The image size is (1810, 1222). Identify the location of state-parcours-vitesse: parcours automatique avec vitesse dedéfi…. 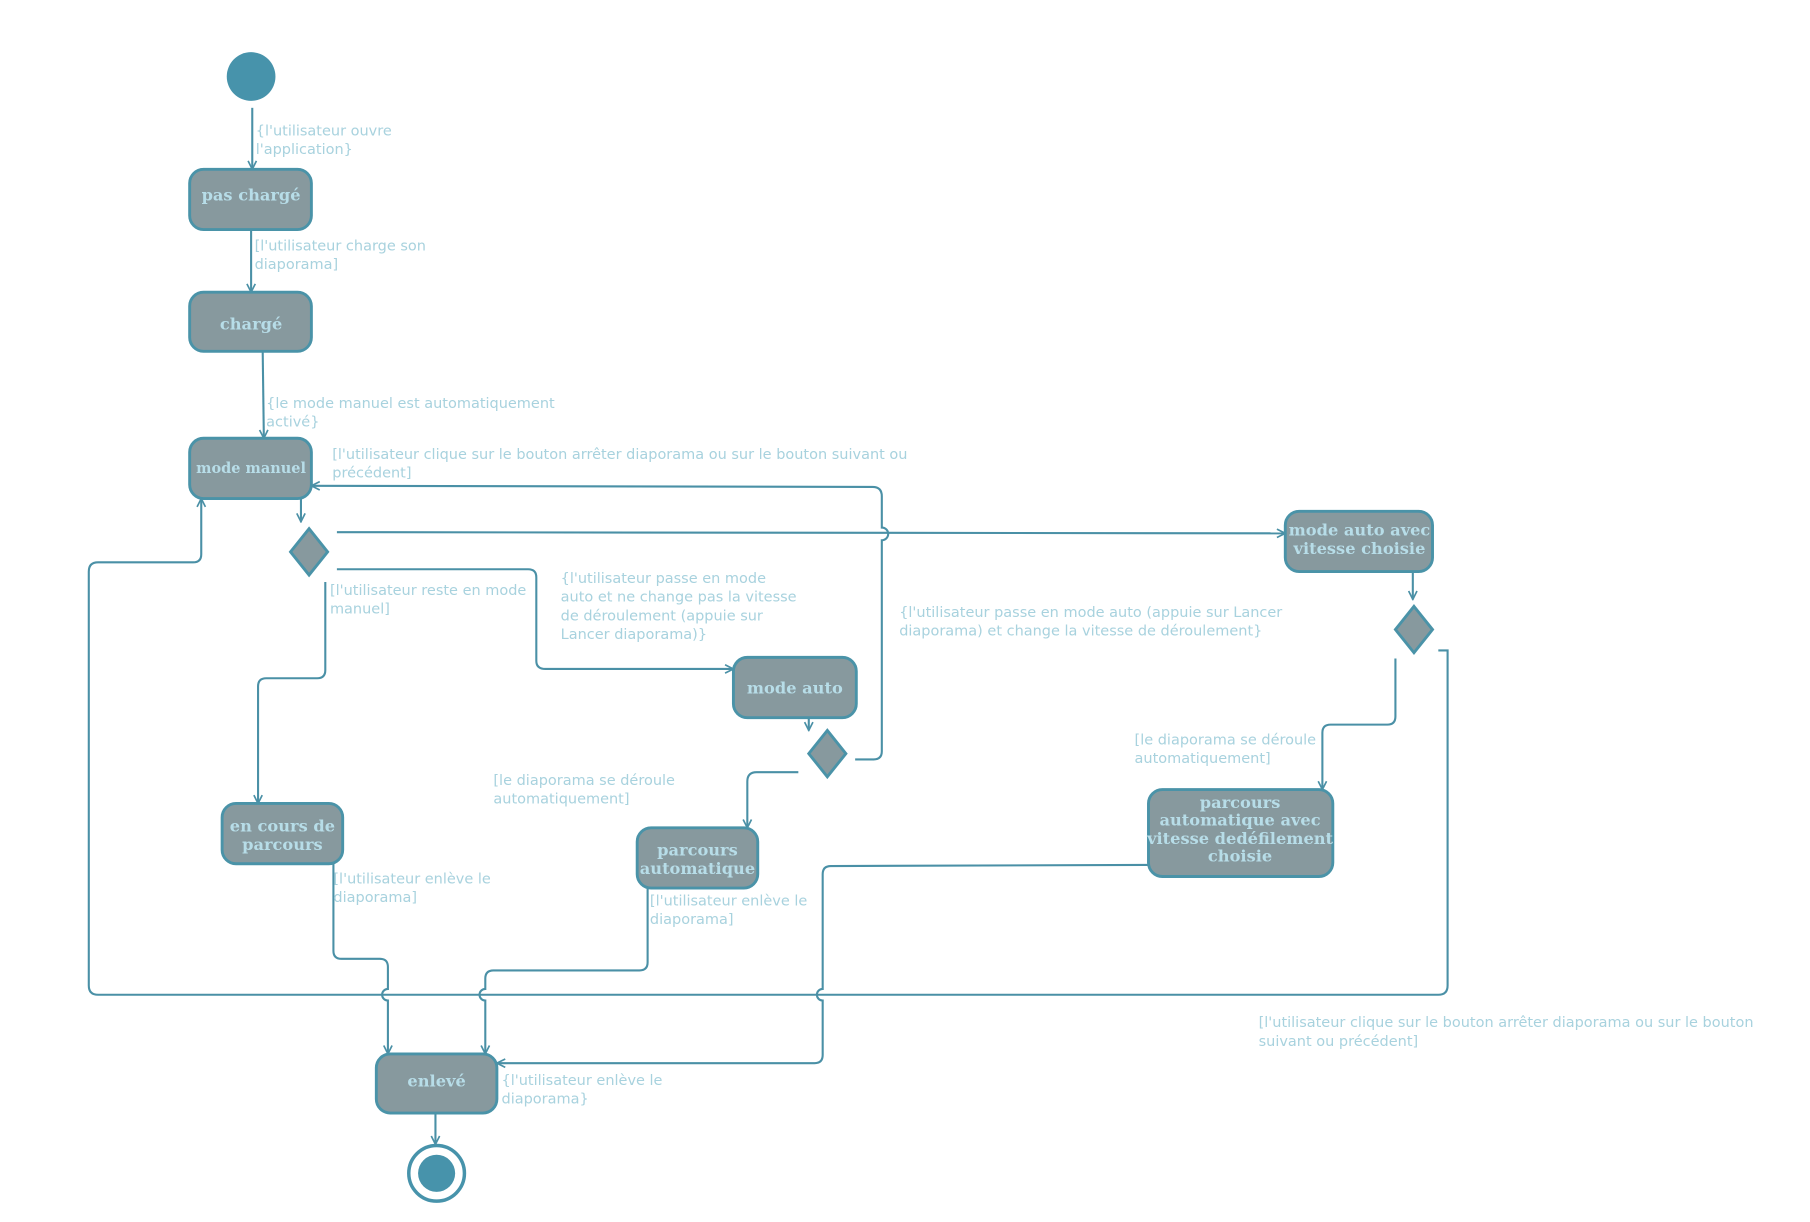
(1240, 833).